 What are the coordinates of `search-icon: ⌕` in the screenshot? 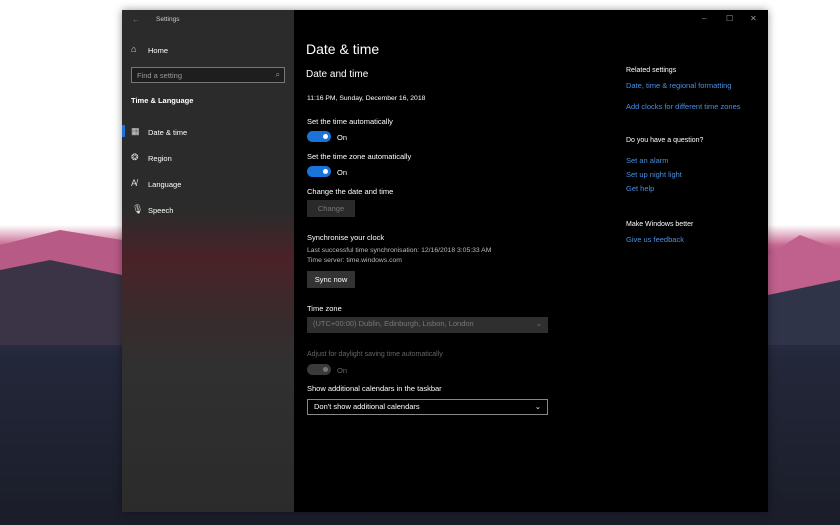 It's located at (277, 74).